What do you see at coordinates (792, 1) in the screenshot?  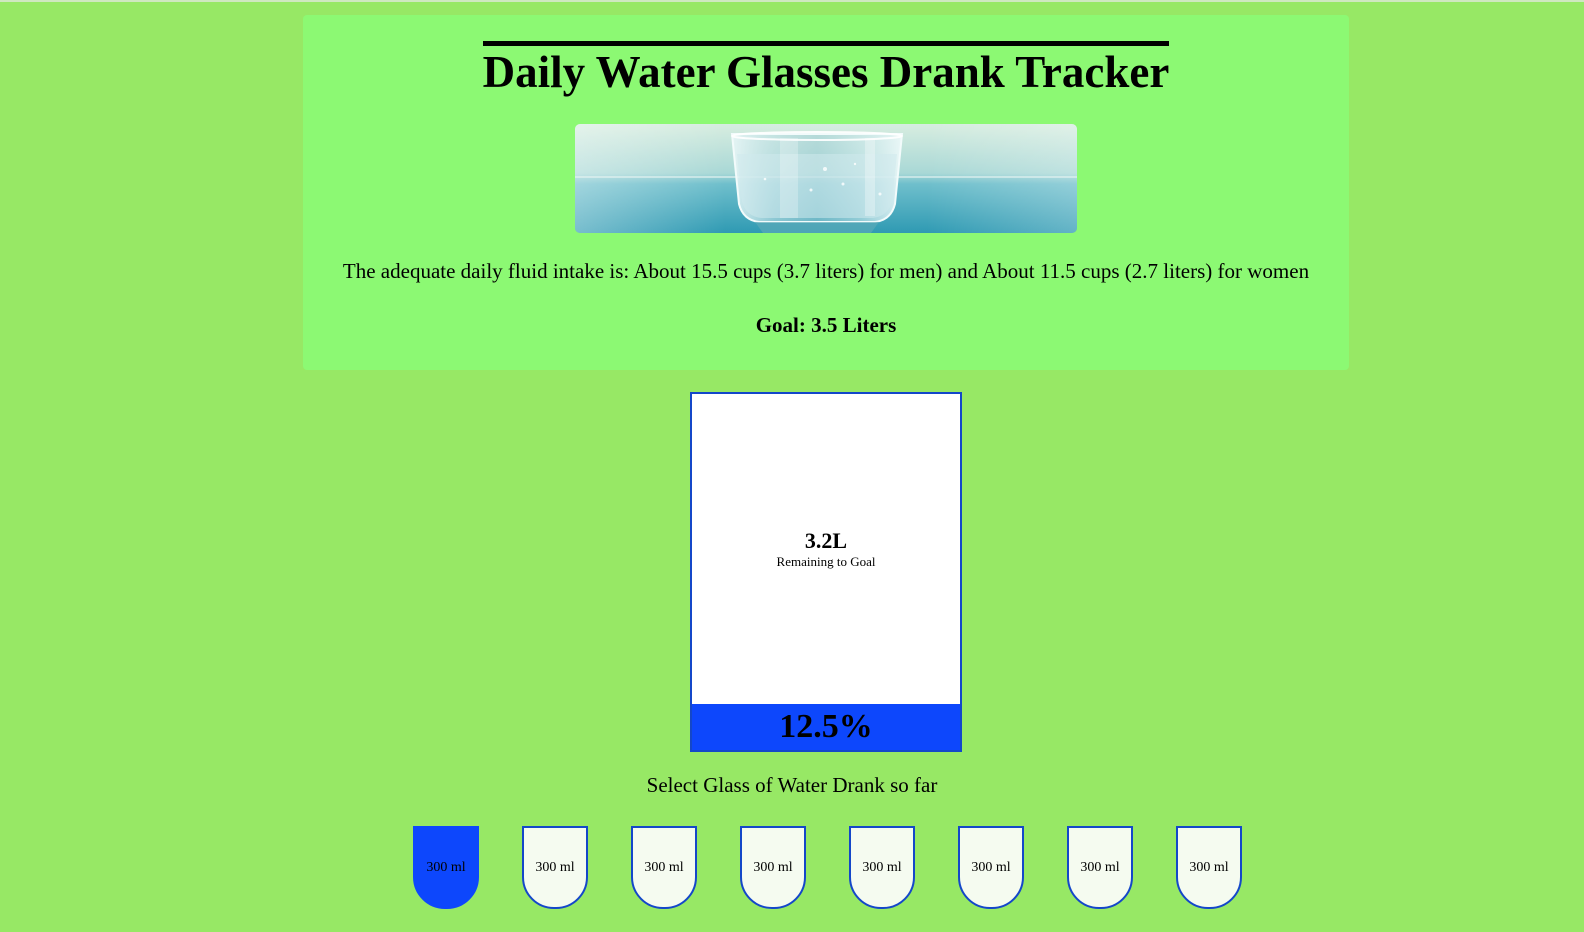 I see `top-divider` at bounding box center [792, 1].